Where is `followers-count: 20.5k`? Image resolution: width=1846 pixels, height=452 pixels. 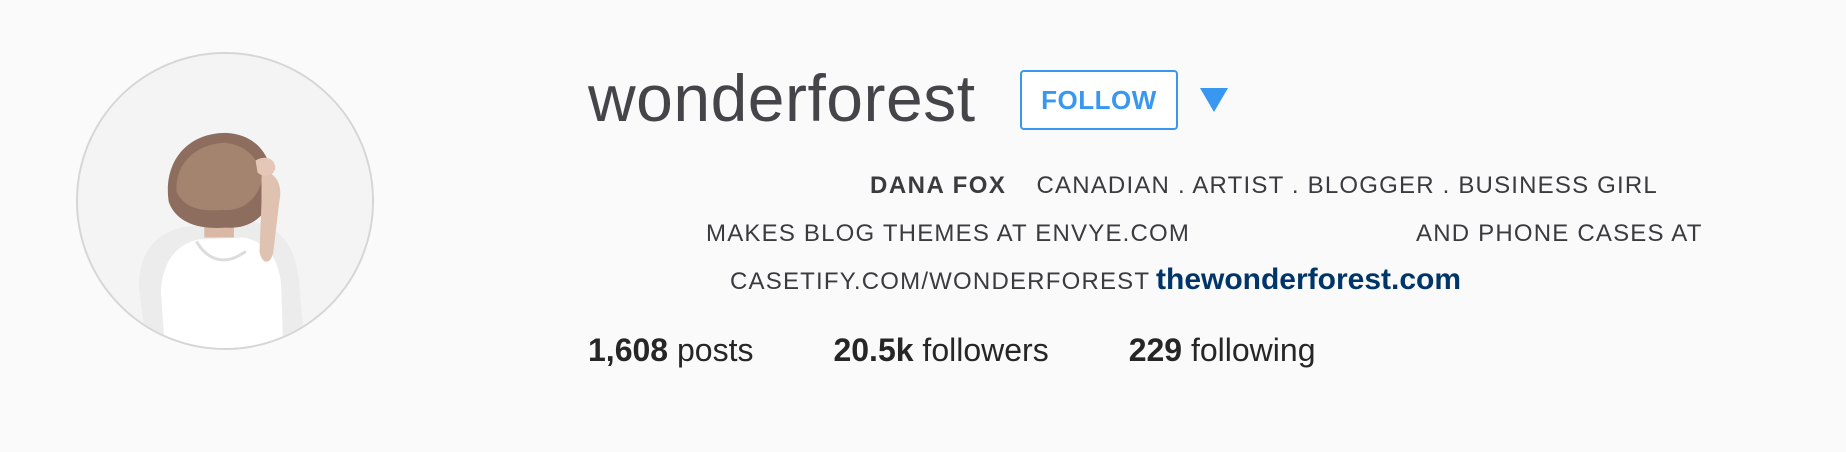 followers-count: 20.5k is located at coordinates (873, 350).